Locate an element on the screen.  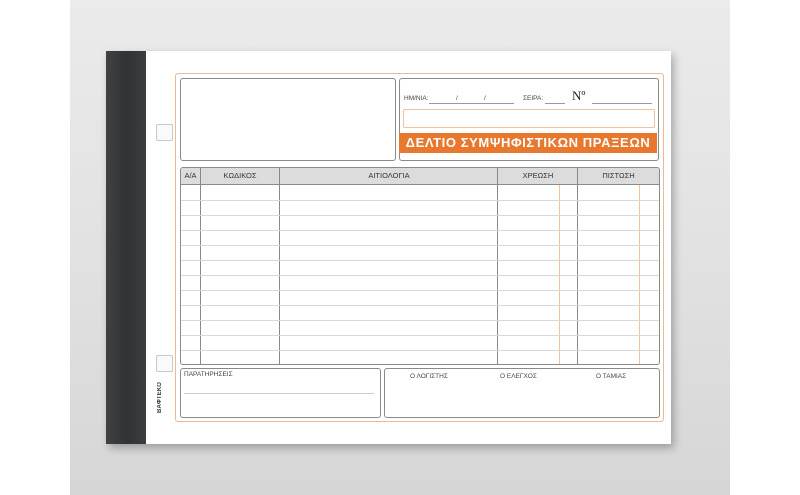
header-description: ΑΙΤΙΟΛΟΓΙΑ is located at coordinates (389, 175).